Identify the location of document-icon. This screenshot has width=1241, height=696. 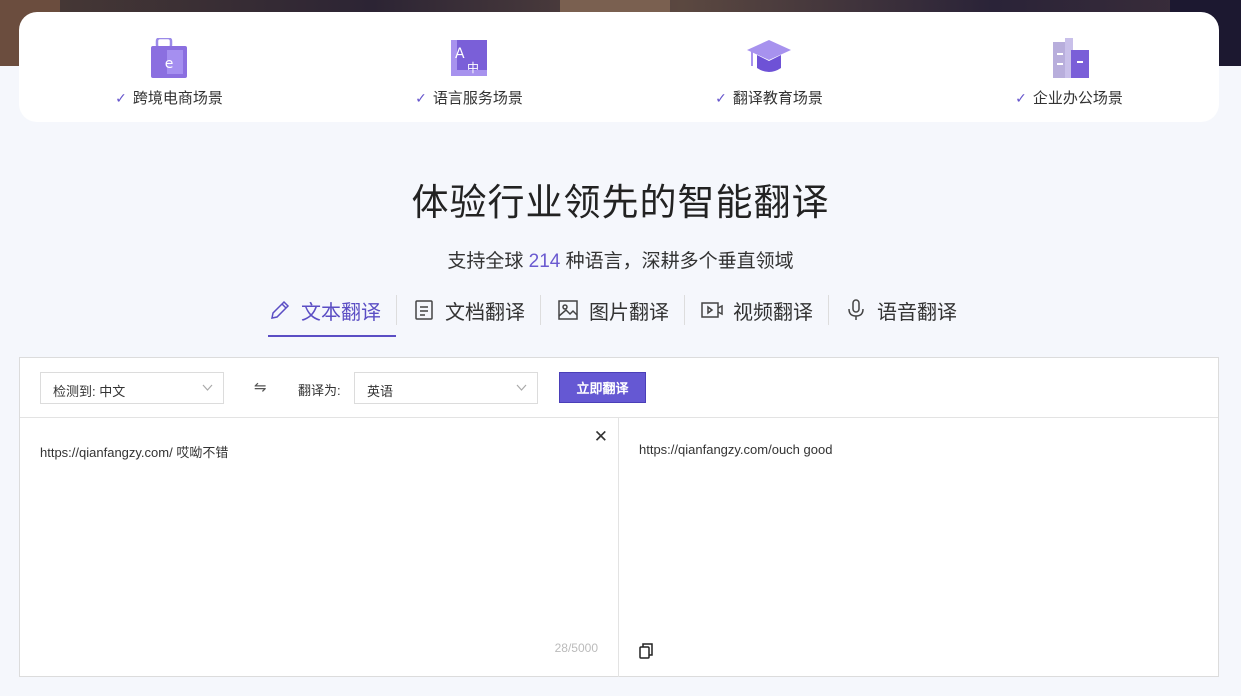
(424, 310).